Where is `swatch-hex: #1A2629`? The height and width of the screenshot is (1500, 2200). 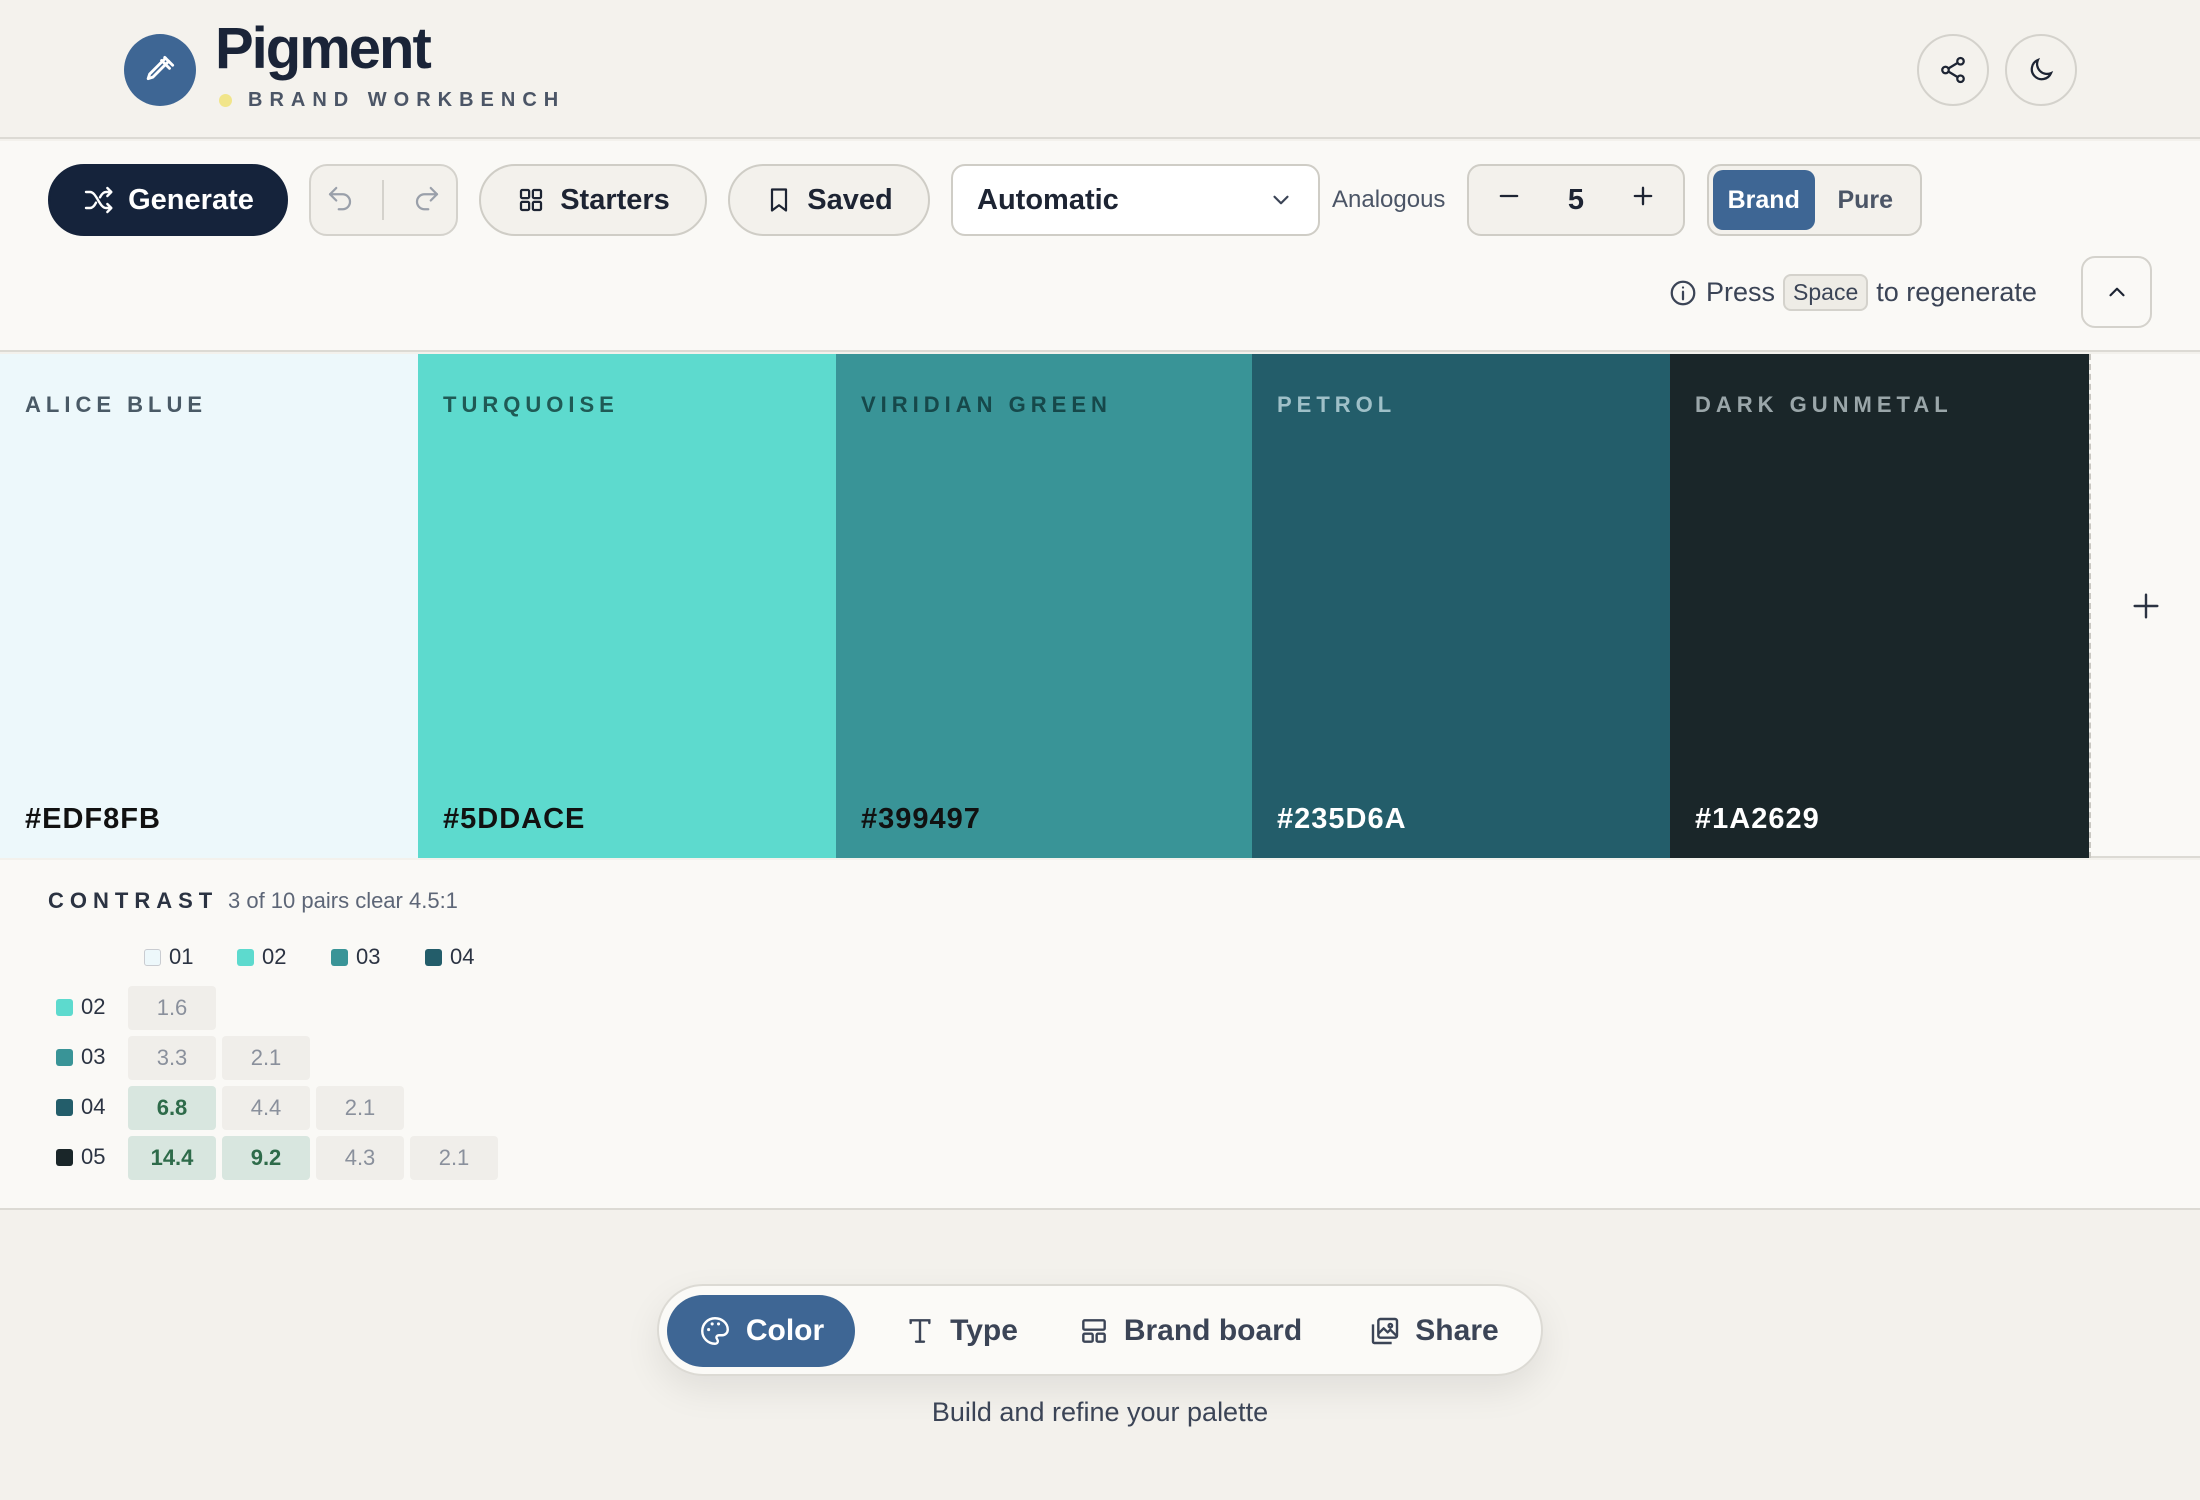 swatch-hex: #1A2629 is located at coordinates (1757, 819).